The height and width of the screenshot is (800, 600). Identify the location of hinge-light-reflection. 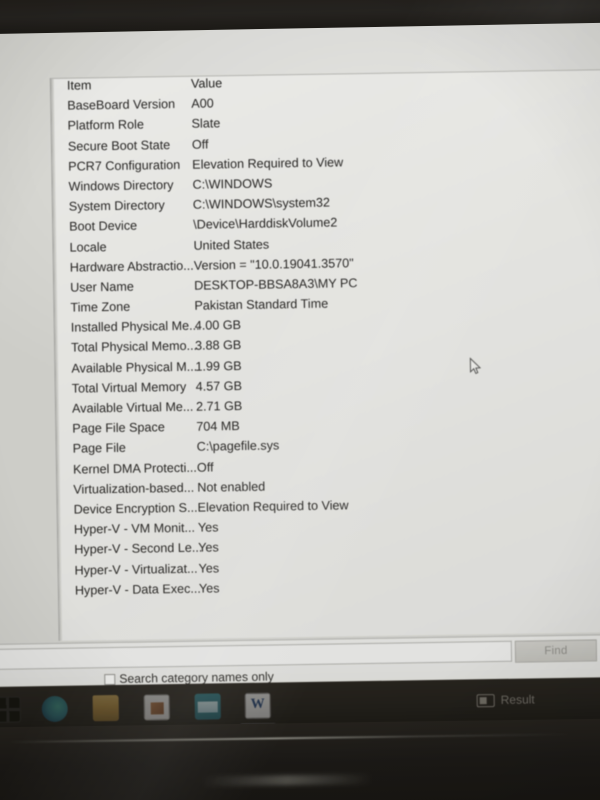
(289, 738).